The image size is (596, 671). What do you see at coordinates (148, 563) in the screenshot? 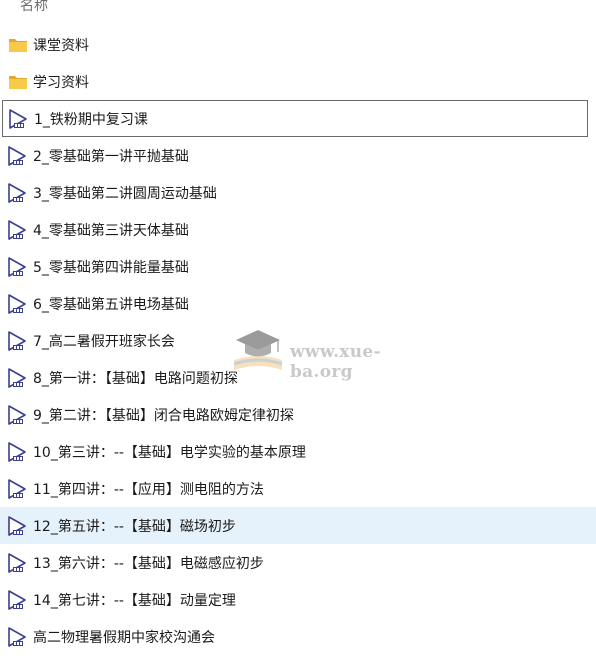
I see `list-item-label: 13_第六讲：--【基础】电磁感应初步` at bounding box center [148, 563].